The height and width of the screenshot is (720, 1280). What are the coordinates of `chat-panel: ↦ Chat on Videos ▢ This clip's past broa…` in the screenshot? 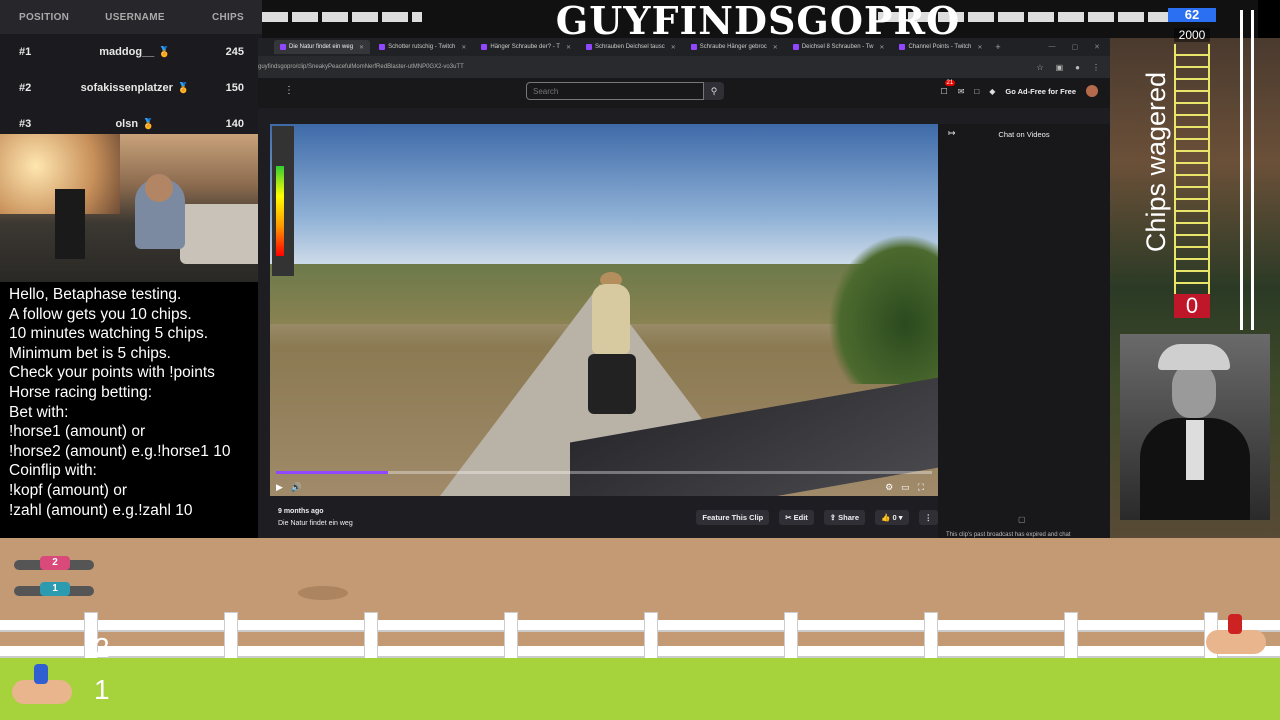 It's located at (1024, 331).